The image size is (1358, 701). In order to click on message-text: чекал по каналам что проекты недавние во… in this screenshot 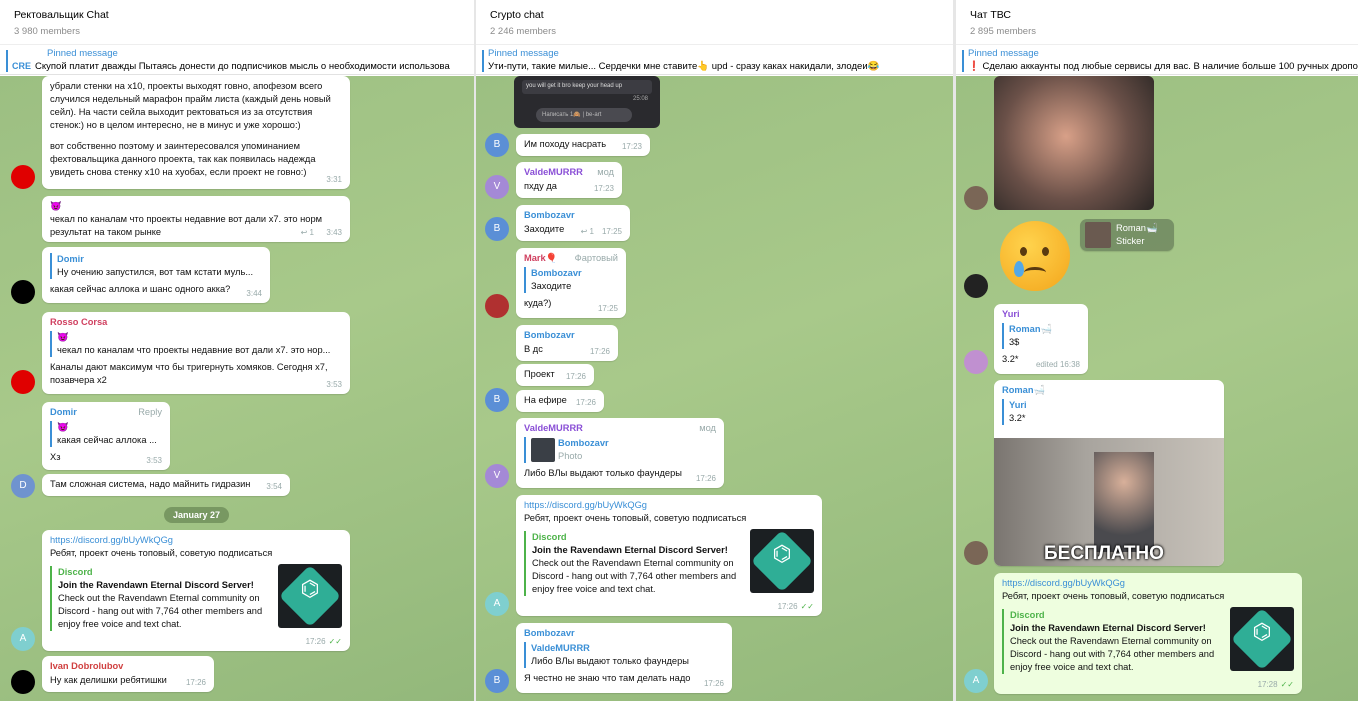, I will do `click(186, 225)`.